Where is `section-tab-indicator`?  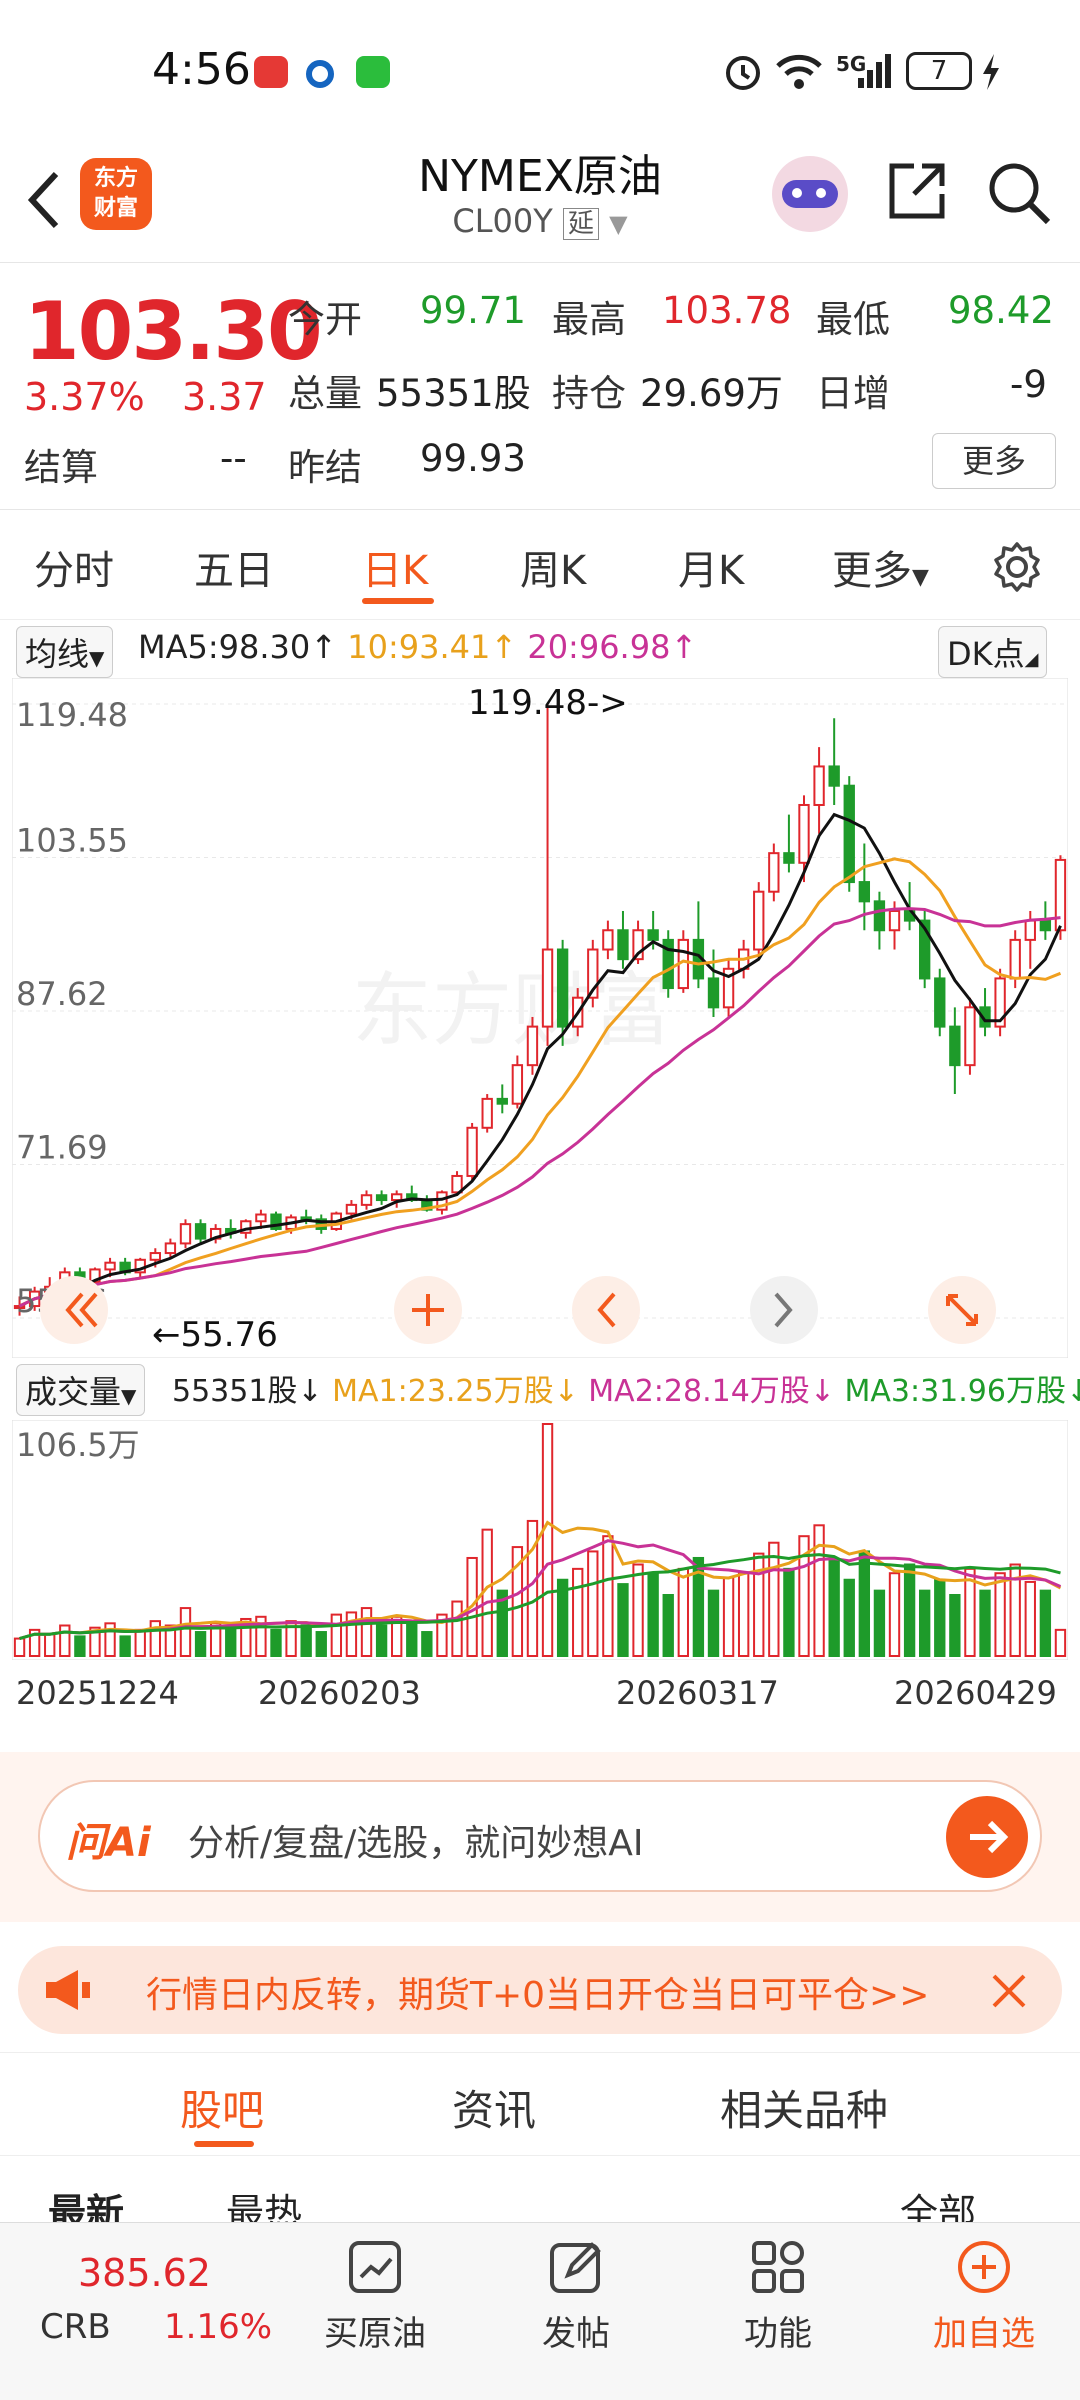
section-tab-indicator is located at coordinates (224, 2144).